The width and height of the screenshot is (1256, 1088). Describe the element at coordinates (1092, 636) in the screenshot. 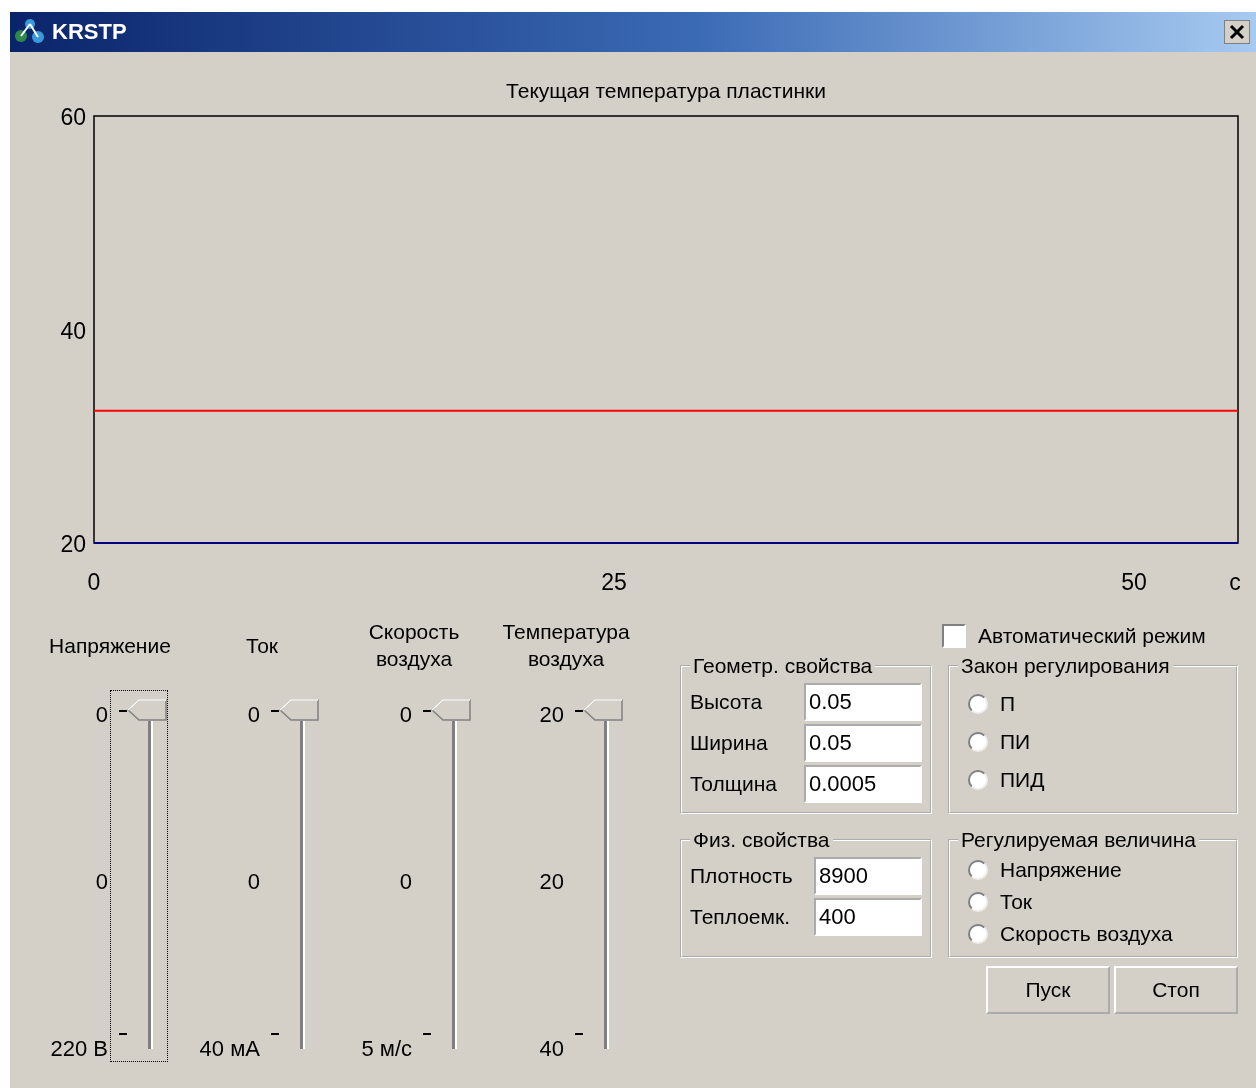

I see `checkbox-label: Автоматический режим` at that location.